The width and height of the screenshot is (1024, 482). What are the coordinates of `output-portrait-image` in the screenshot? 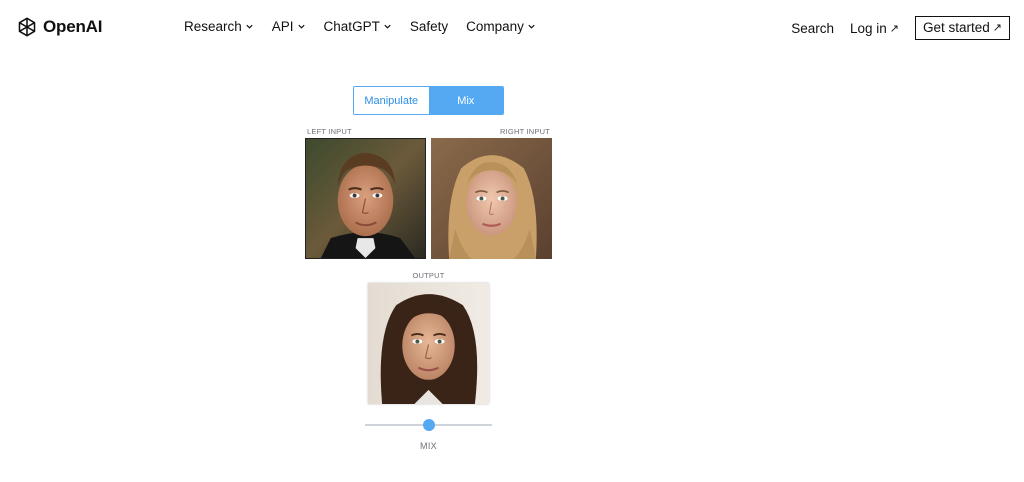 It's located at (428, 343).